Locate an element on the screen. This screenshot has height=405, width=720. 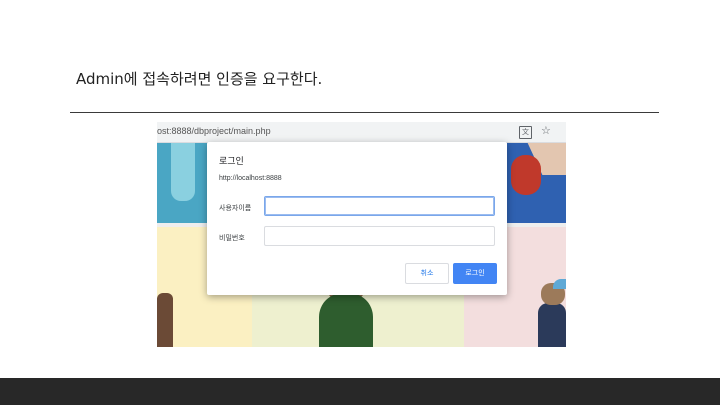
username-input is located at coordinates (379, 206).